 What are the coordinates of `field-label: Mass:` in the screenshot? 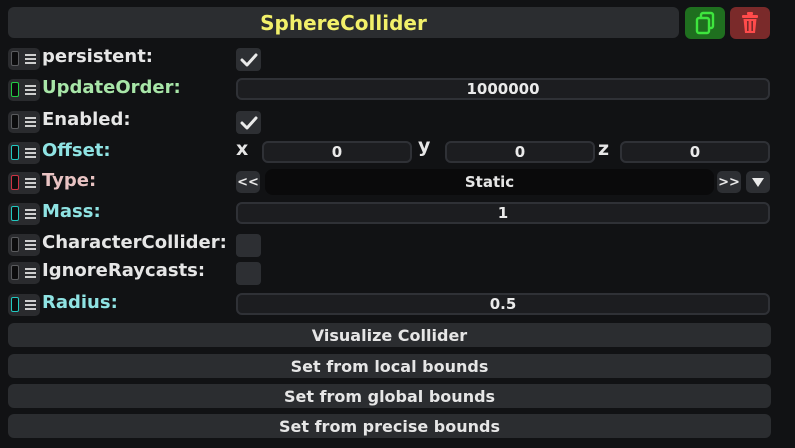 It's located at (71, 211).